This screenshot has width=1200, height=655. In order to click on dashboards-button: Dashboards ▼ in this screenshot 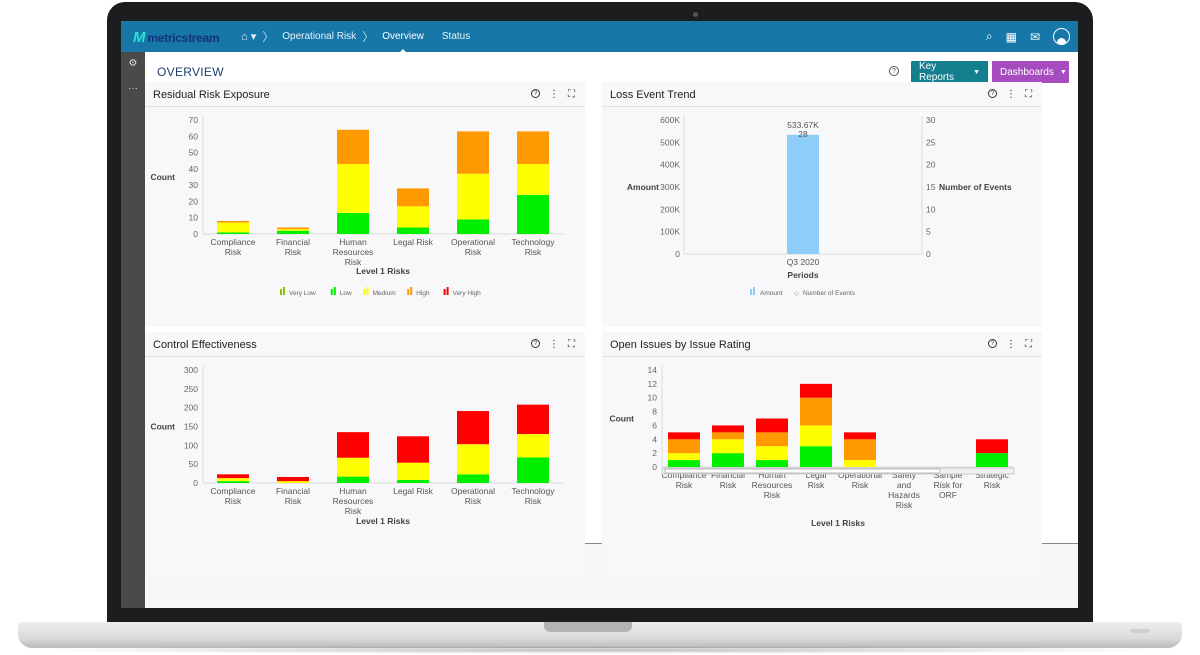, I will do `click(1030, 72)`.